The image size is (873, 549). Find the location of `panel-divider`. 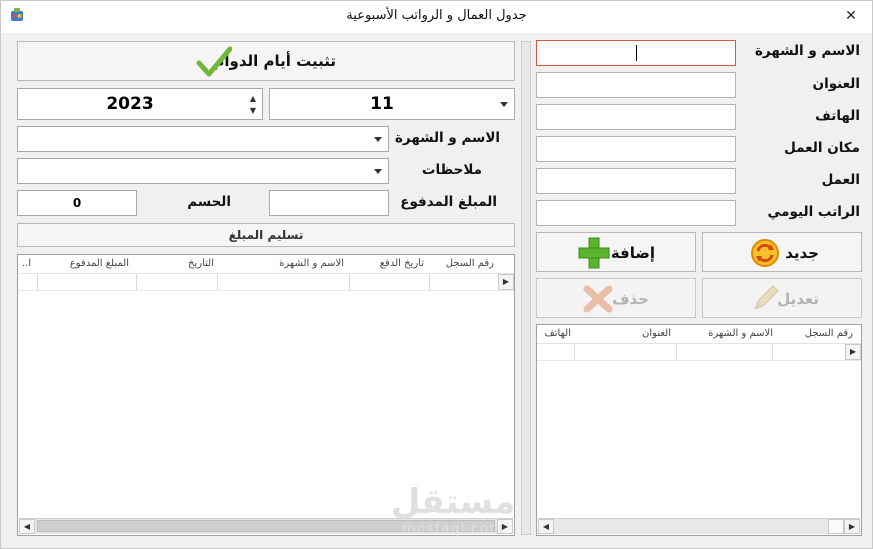

panel-divider is located at coordinates (526, 288).